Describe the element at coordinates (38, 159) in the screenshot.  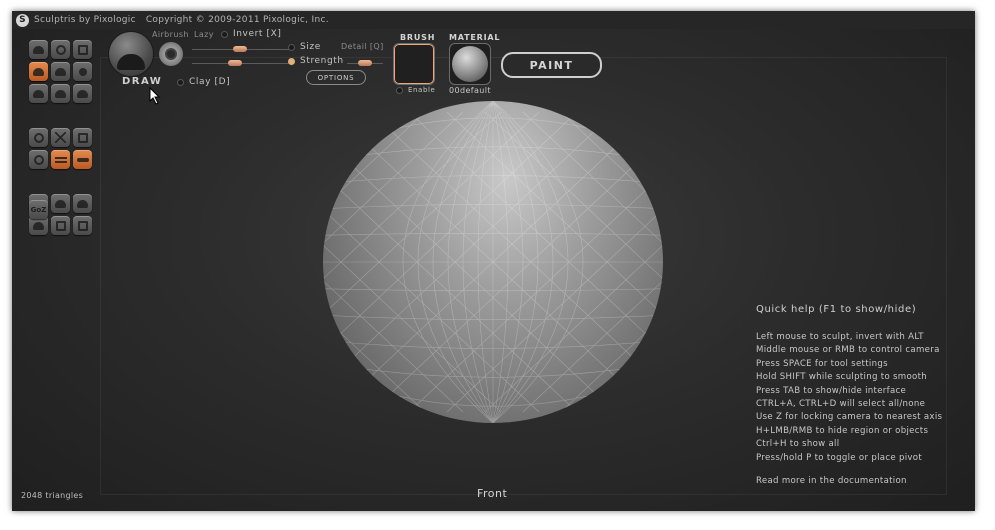
I see `symmetry-icon` at that location.